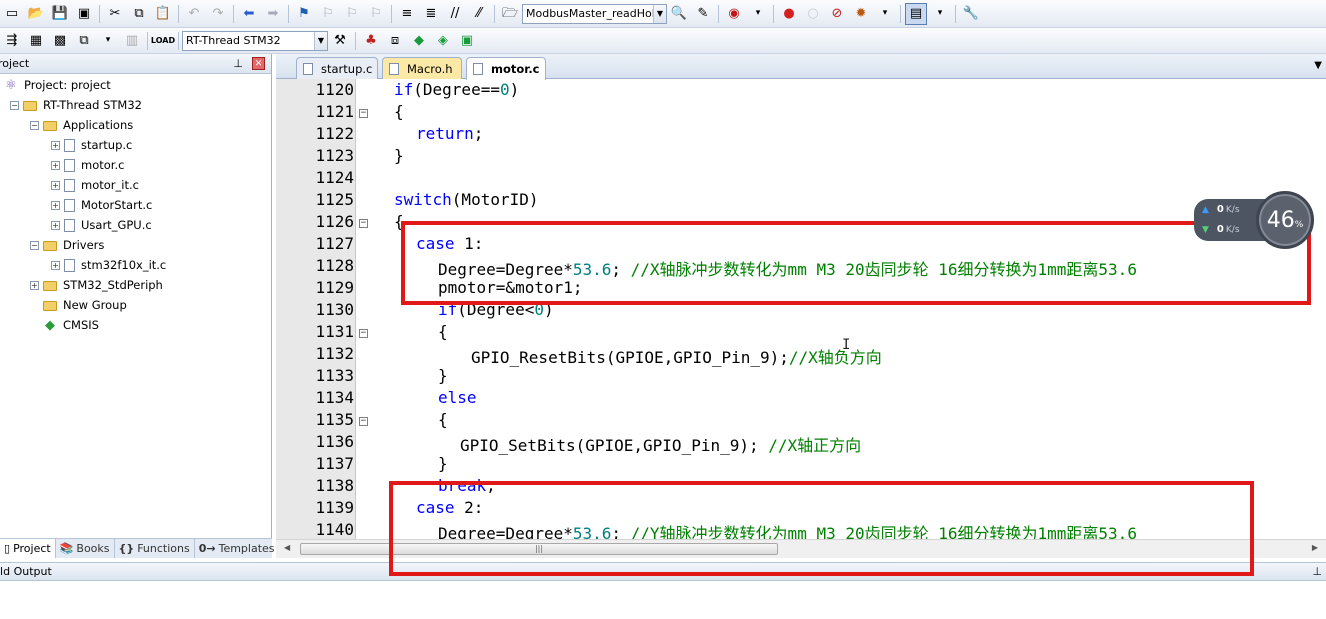 Image resolution: width=1326 pixels, height=619 pixels. What do you see at coordinates (287, 547) in the screenshot?
I see `scroll-left-icon: ◀` at bounding box center [287, 547].